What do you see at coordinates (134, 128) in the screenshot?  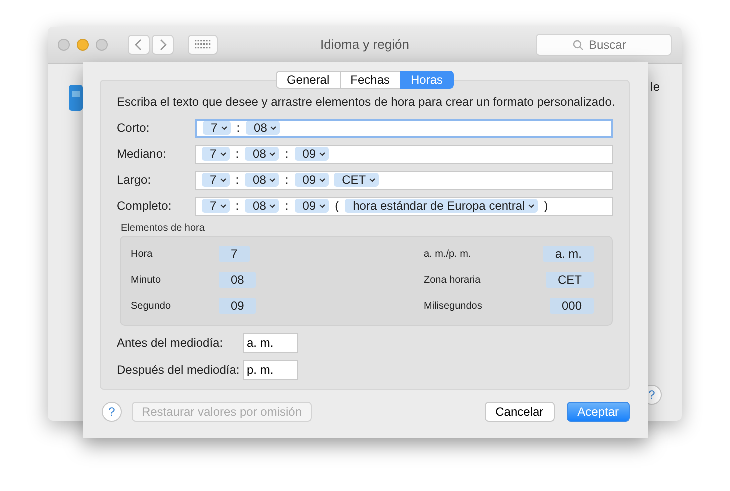 I see `format-label: Corto:` at bounding box center [134, 128].